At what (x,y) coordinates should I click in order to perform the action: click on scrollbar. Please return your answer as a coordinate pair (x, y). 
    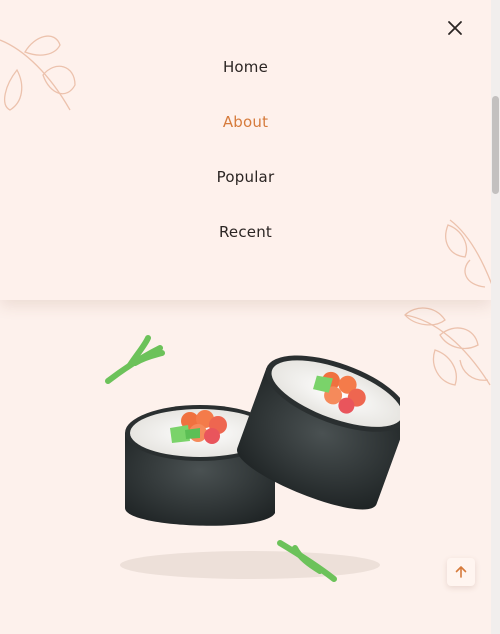
    Looking at the image, I should click on (495, 317).